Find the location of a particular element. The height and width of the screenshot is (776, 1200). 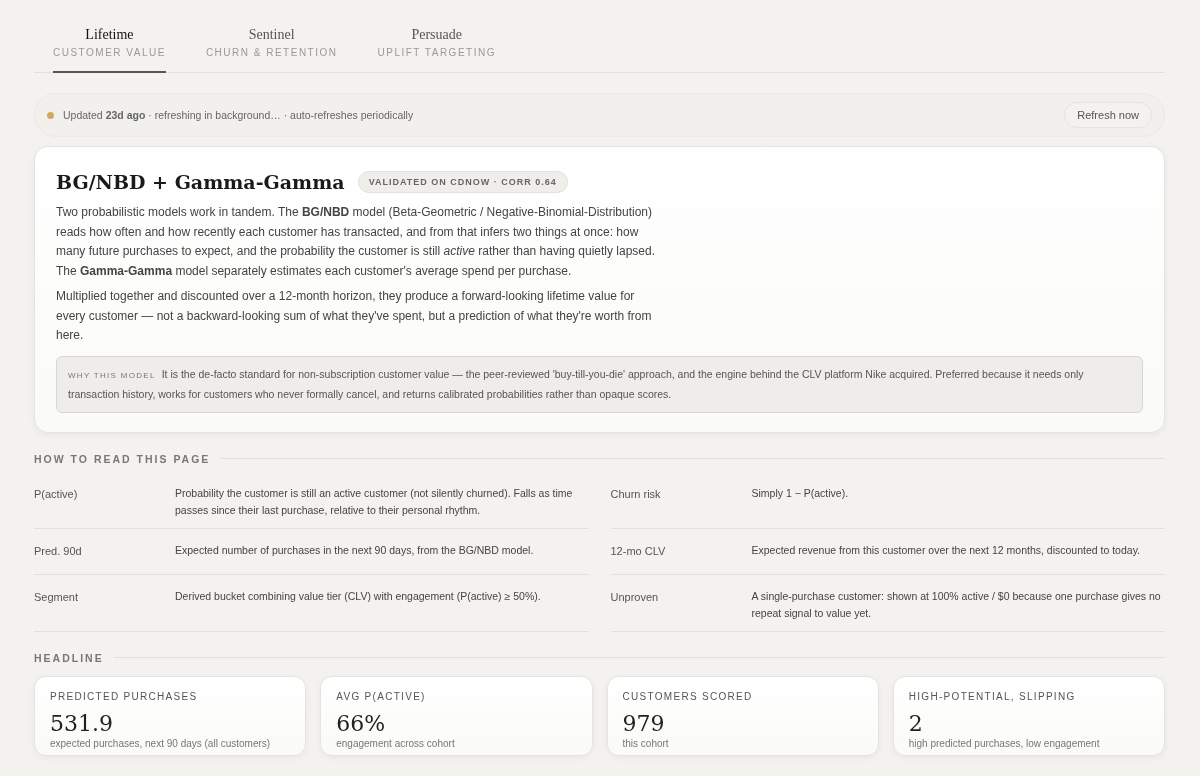

kpi-caption: engagement across cohort is located at coordinates (396, 743).